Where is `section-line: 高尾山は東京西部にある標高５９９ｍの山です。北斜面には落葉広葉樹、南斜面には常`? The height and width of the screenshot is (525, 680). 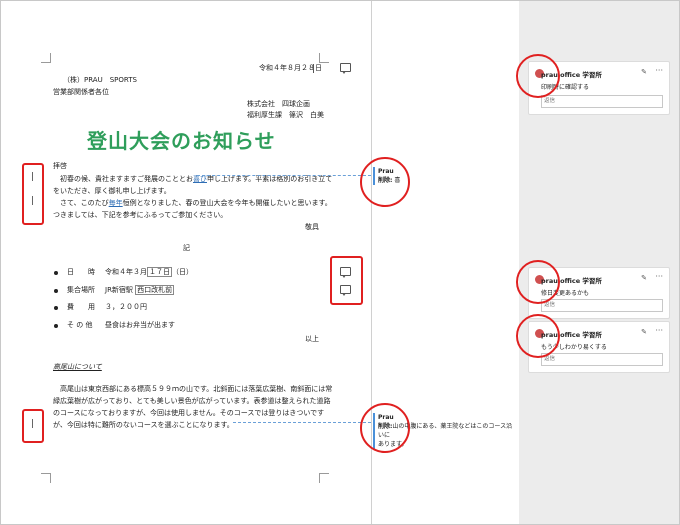
section-line: 高尾山は東京西部にある標高５９９ｍの山です。北斜面には落葉広葉樹、南斜面には常 is located at coordinates (192, 389).